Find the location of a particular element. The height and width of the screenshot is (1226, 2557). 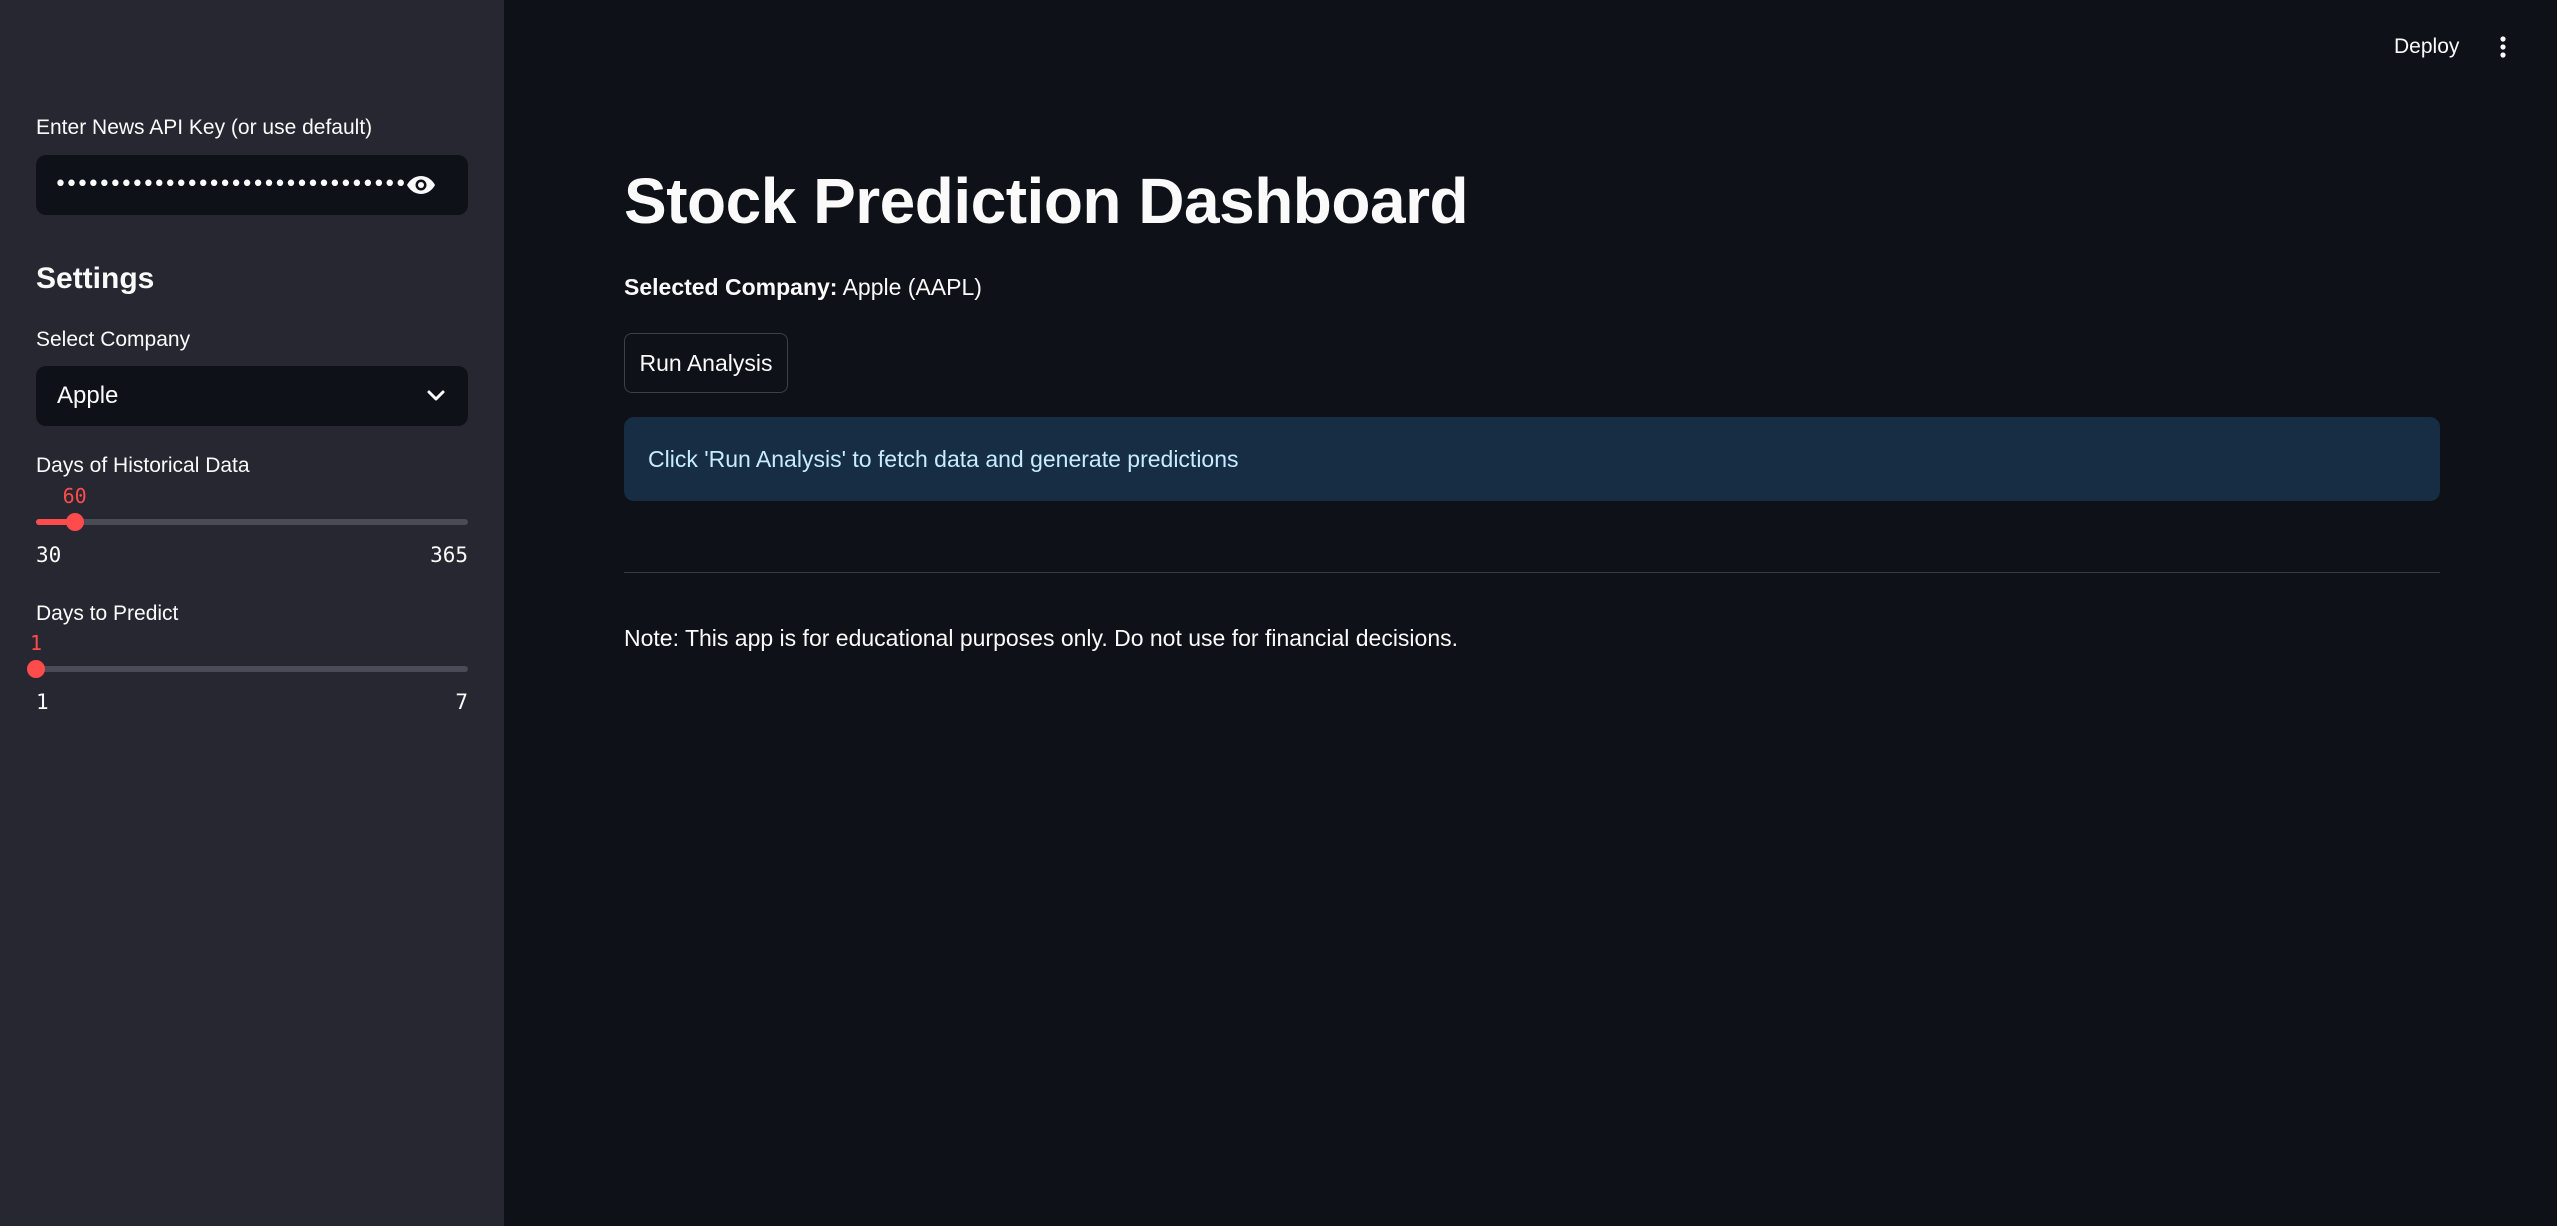

divider is located at coordinates (1532, 572).